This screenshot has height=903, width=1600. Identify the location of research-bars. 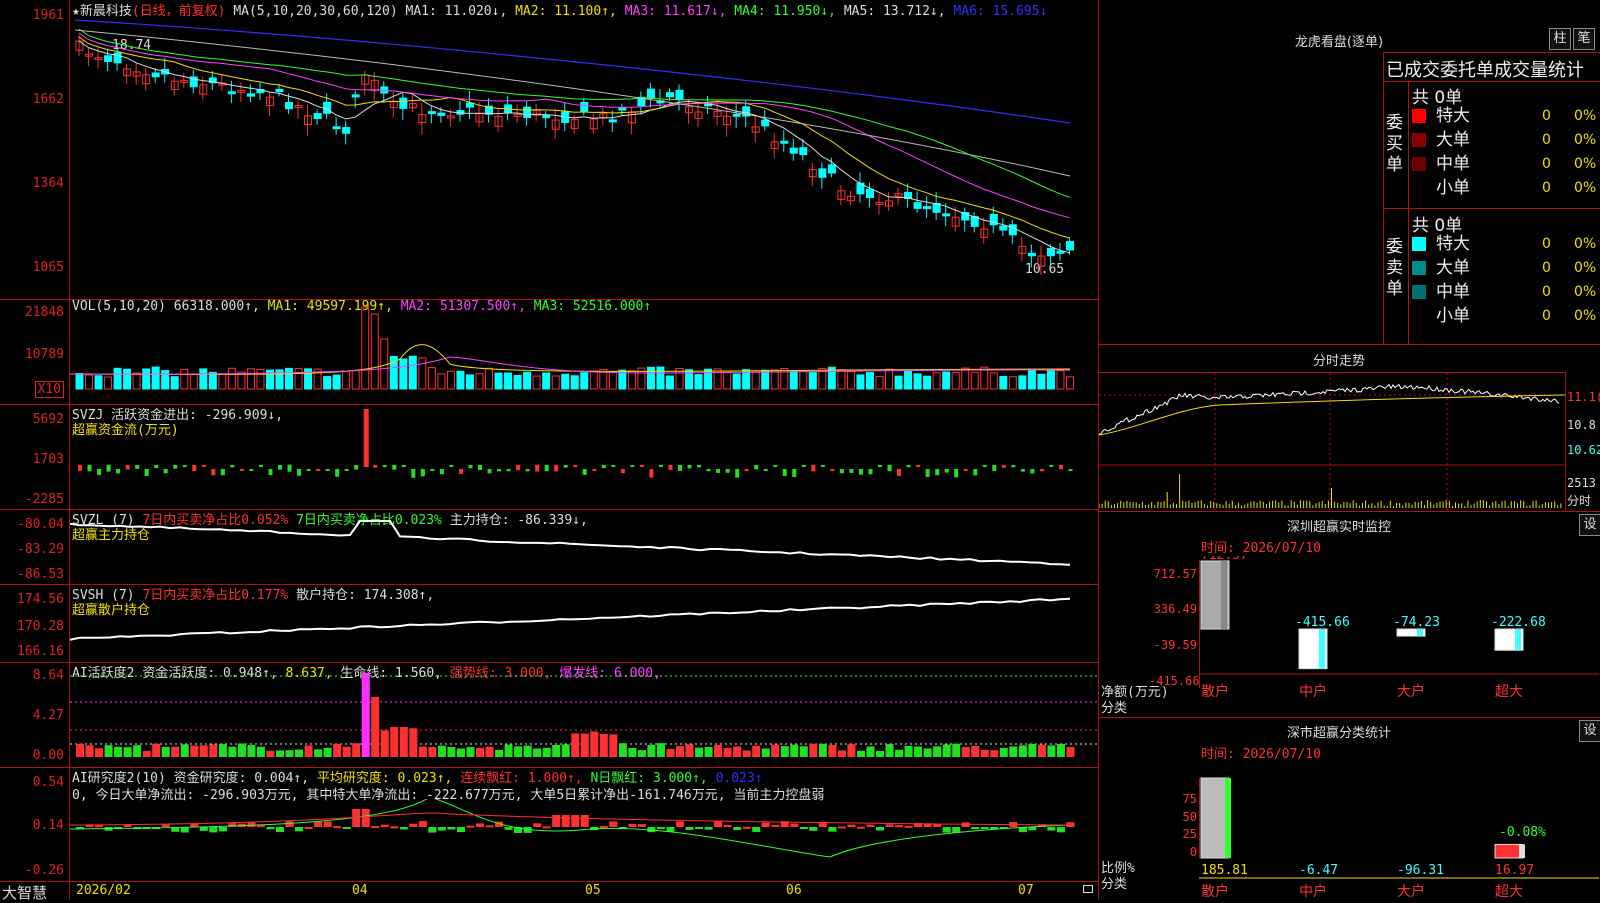
(583, 839).